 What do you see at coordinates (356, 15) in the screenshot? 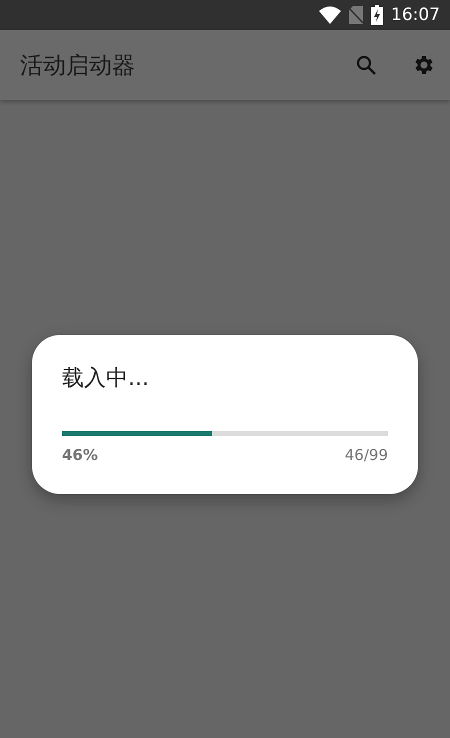
I see `no-sim-icon` at bounding box center [356, 15].